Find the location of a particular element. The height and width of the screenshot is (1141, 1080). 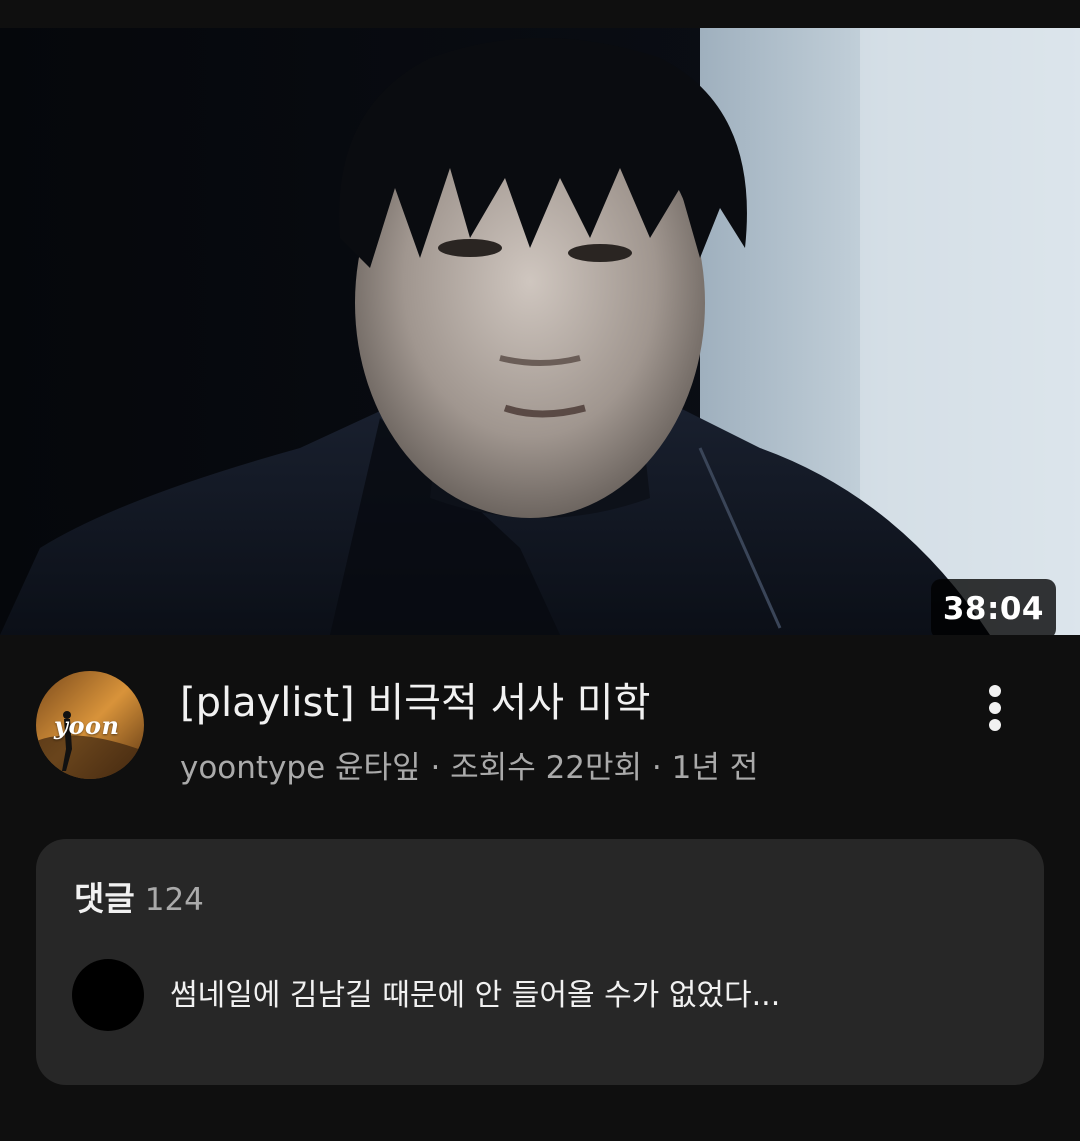

video-meta: yoontype 윤타잎 · 조회수 22만회 · 1년 전 is located at coordinates (469, 768).